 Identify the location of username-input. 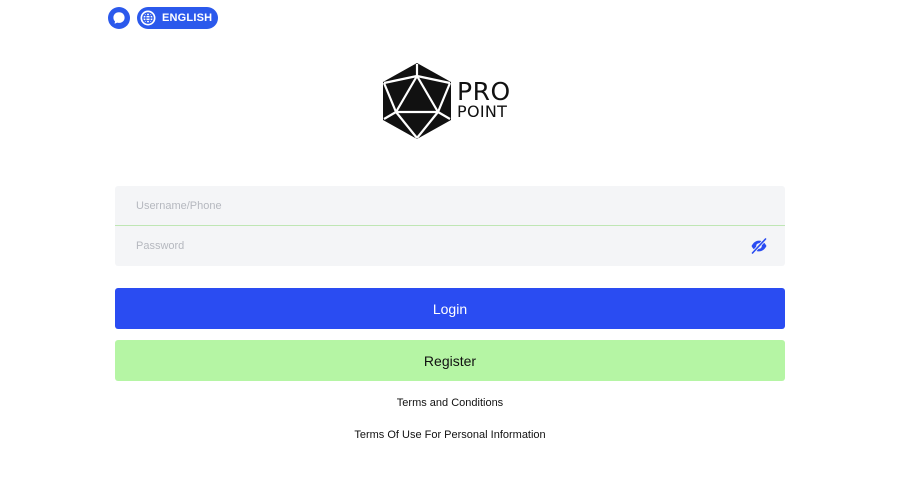
(436, 205).